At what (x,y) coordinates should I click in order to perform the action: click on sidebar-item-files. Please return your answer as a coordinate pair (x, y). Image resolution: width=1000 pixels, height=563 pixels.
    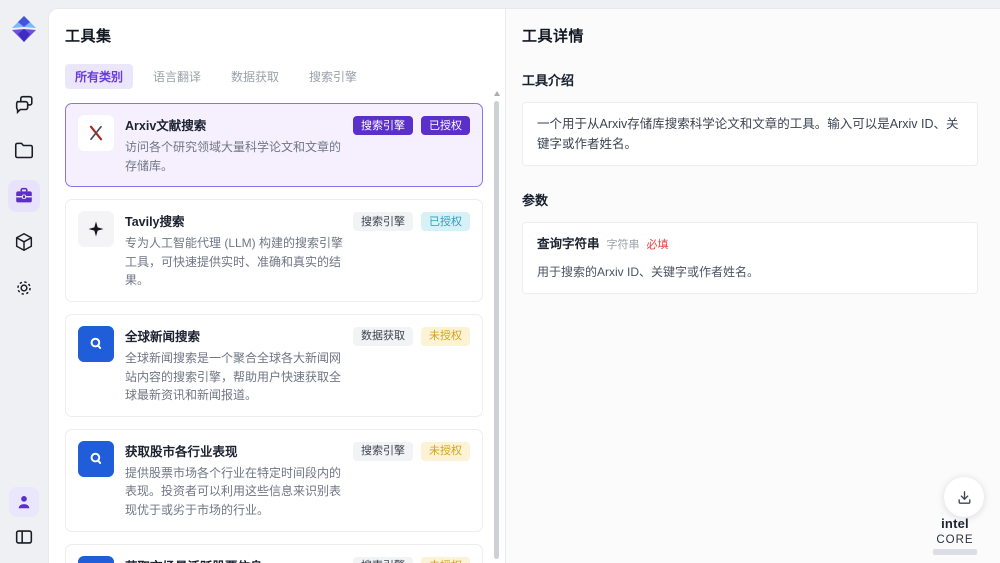
    Looking at the image, I should click on (24, 150).